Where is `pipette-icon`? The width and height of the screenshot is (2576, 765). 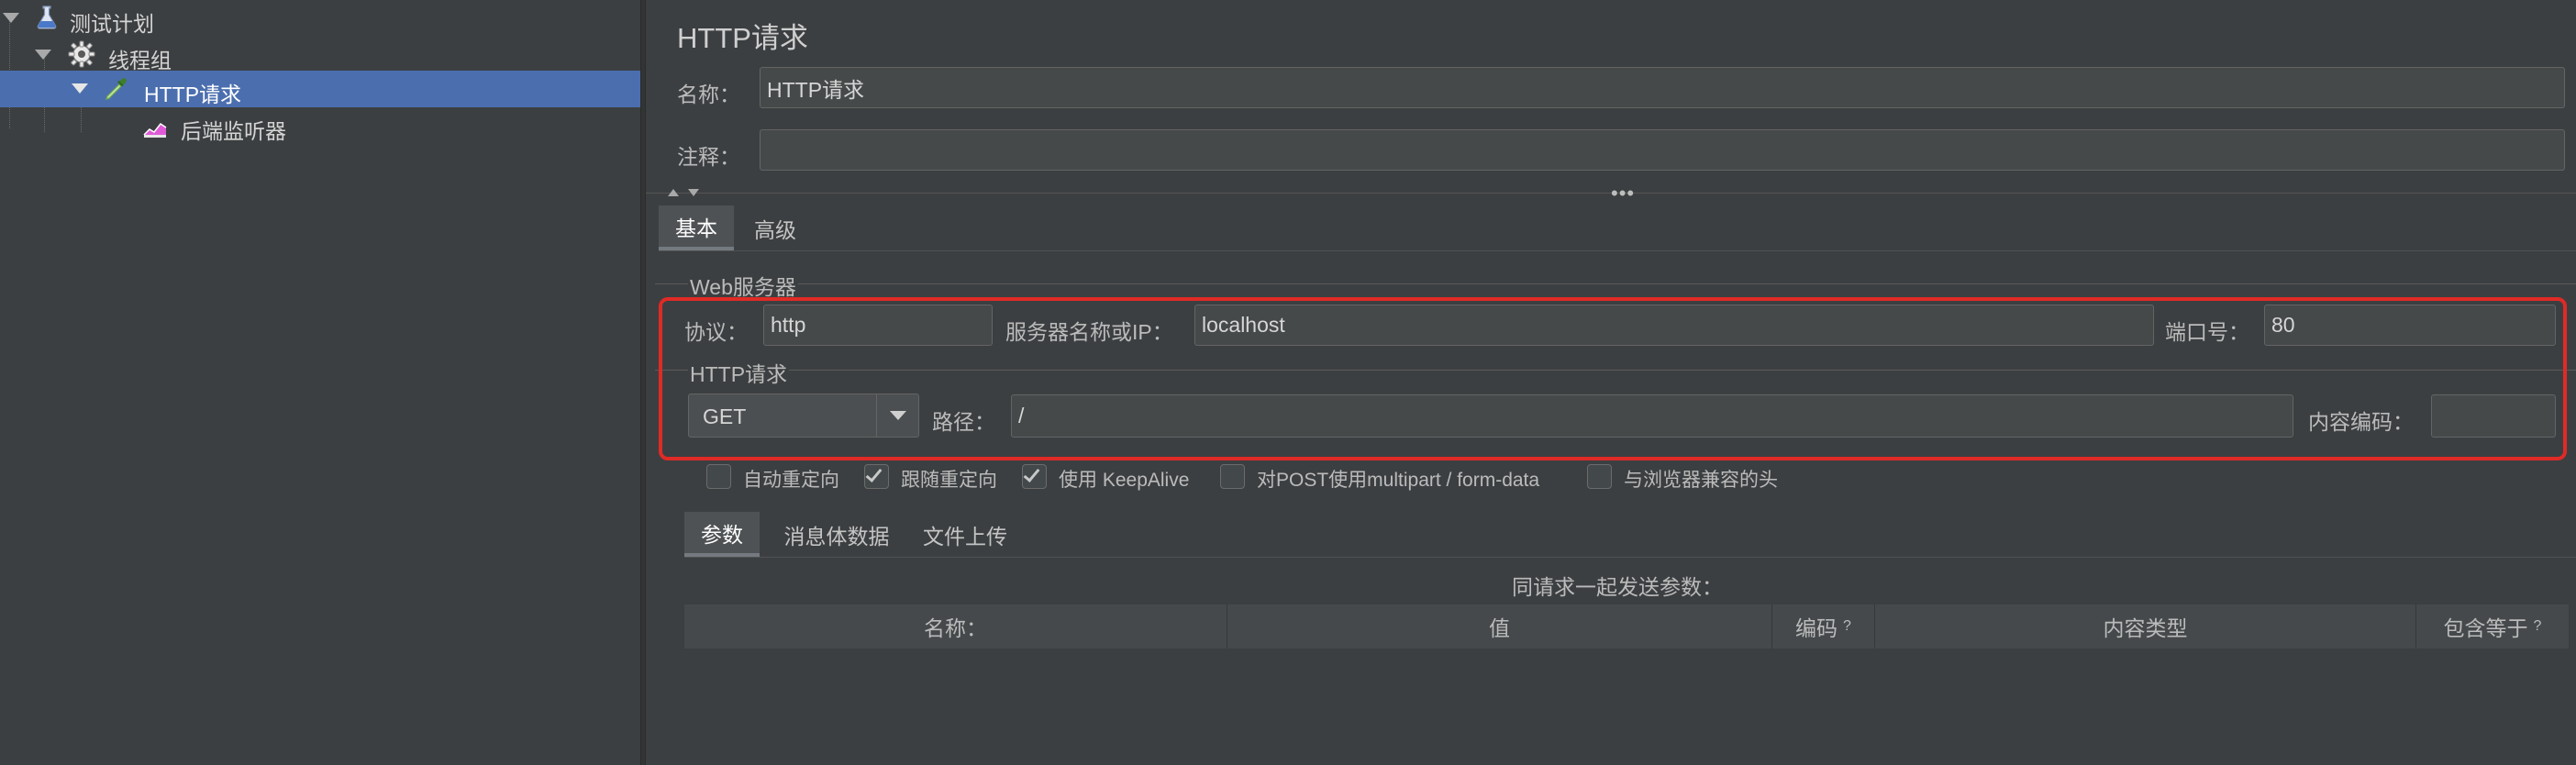
pipette-icon is located at coordinates (116, 89).